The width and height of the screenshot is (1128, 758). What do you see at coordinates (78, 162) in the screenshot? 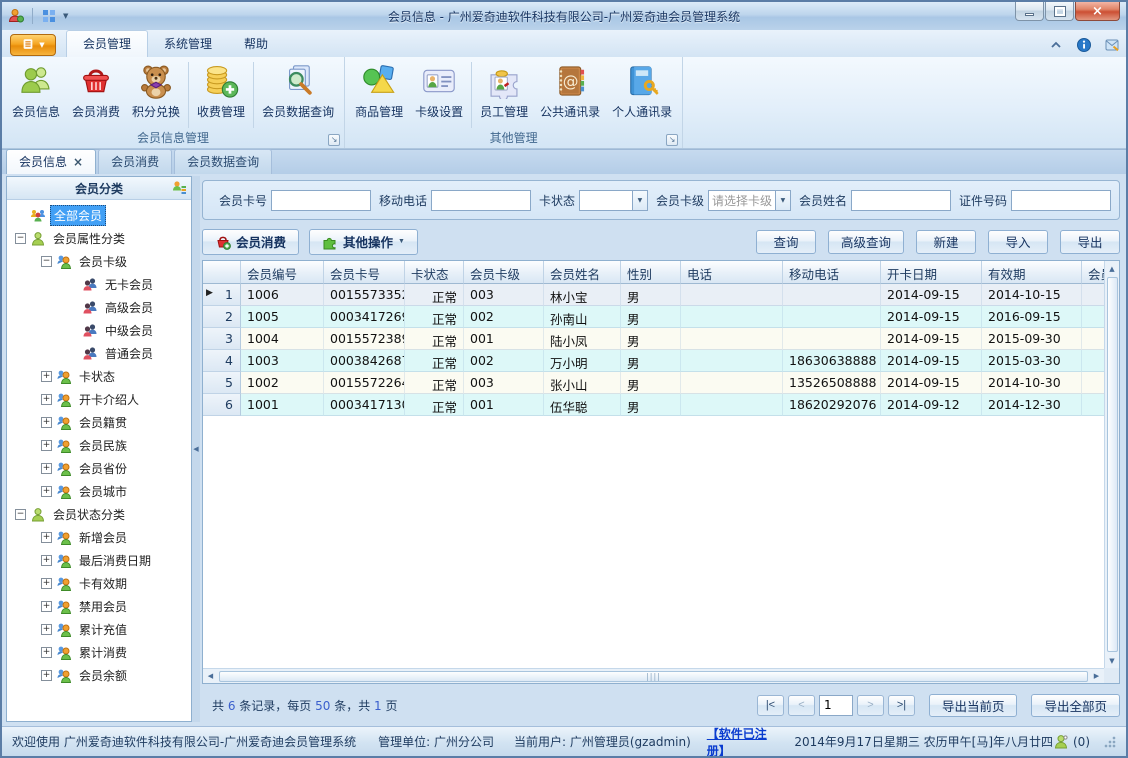
I see `close-icon: ×` at bounding box center [78, 162].